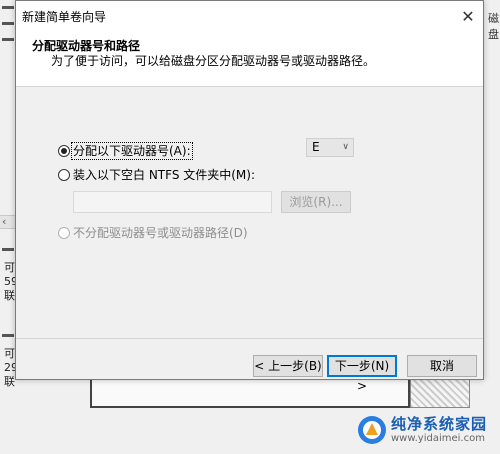 Image resolution: width=500 pixels, height=454 pixels. What do you see at coordinates (439, 424) in the screenshot?
I see `watermark-title: 纯净系统家园` at bounding box center [439, 424].